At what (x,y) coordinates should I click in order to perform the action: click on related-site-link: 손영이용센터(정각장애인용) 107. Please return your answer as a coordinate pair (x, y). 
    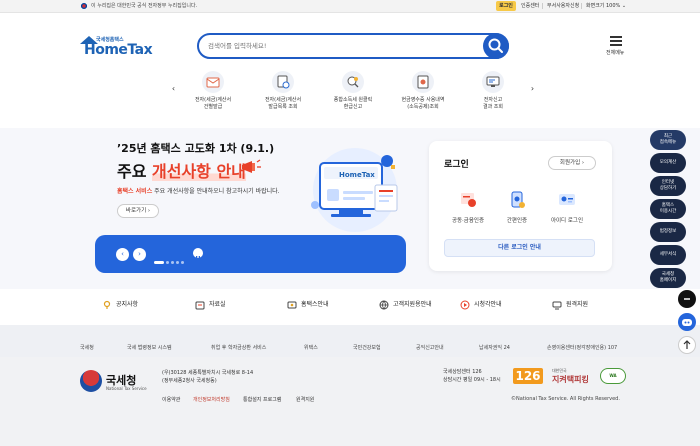
    Looking at the image, I should click on (582, 347).